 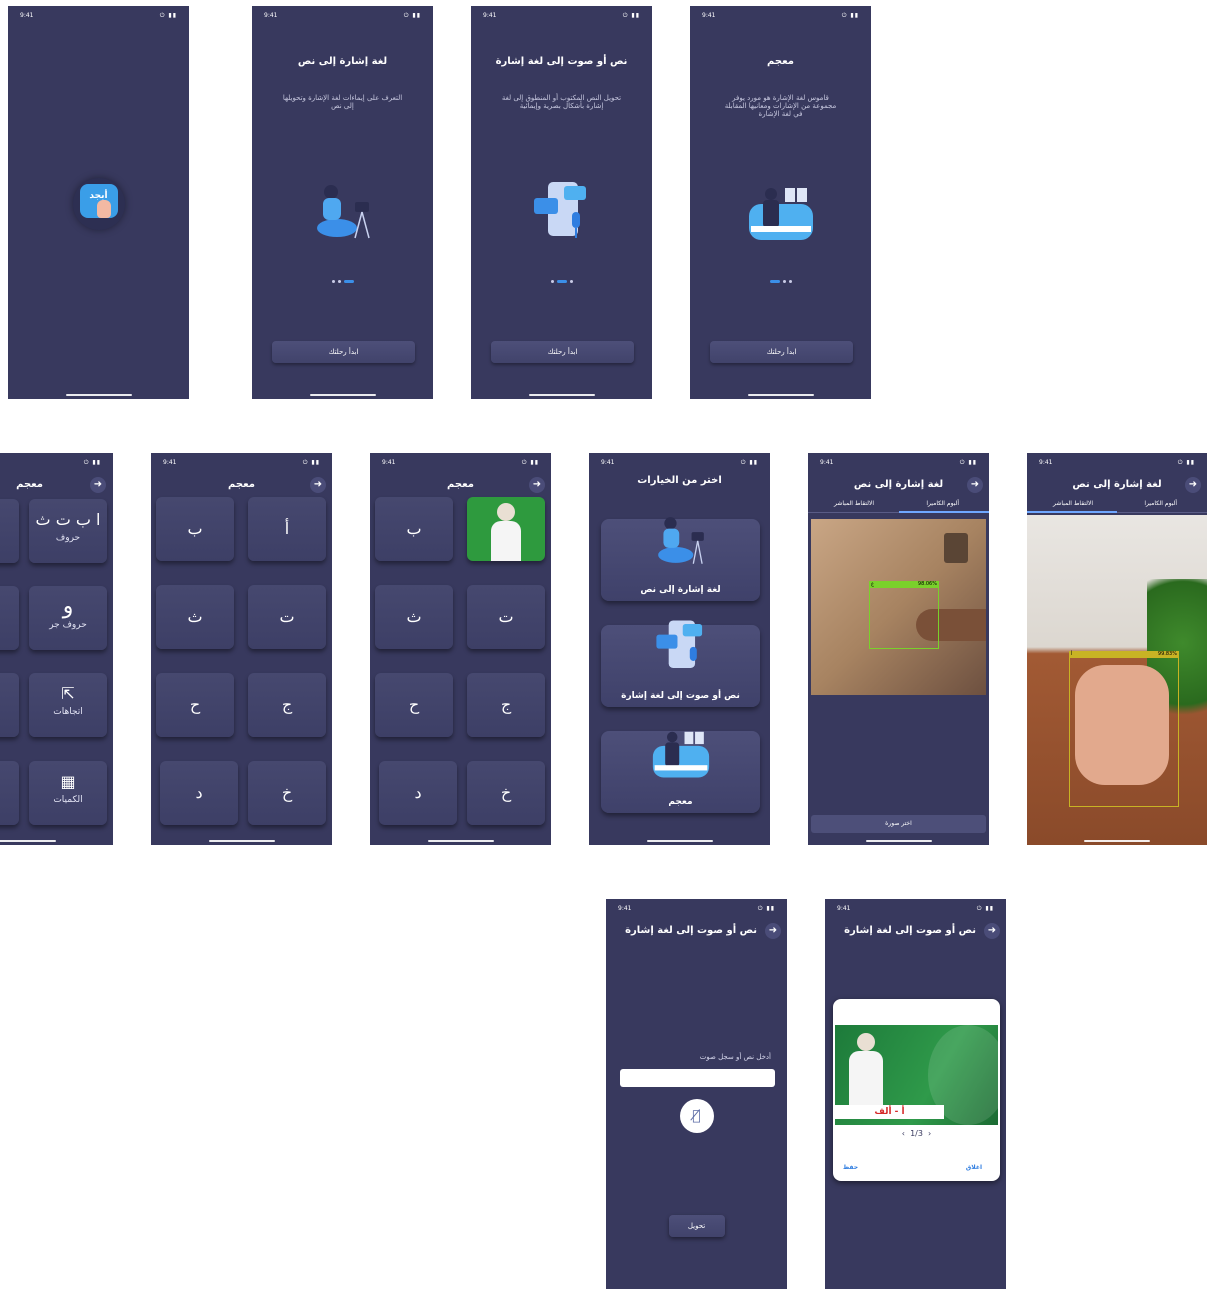 I want to click on option-label: معجم, so click(x=680, y=802).